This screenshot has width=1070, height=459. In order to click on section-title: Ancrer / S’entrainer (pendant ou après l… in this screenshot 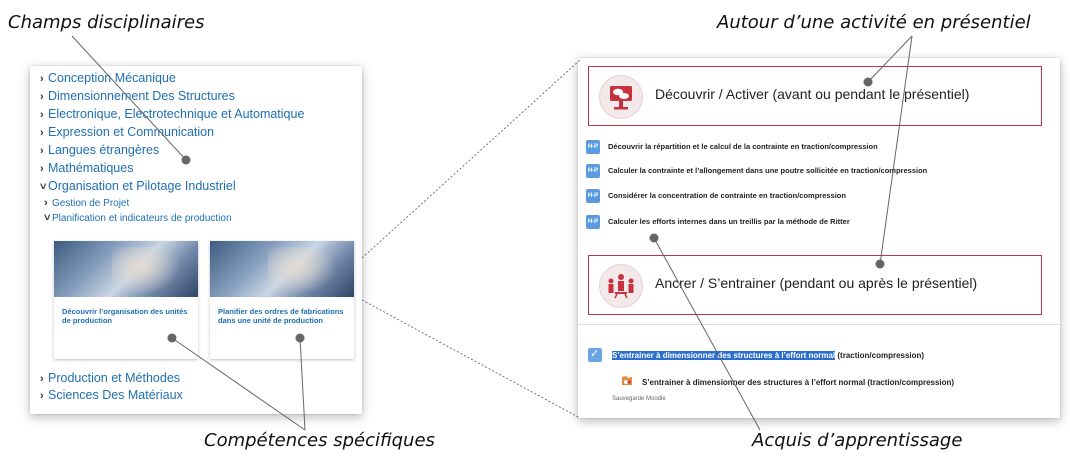, I will do `click(816, 283)`.